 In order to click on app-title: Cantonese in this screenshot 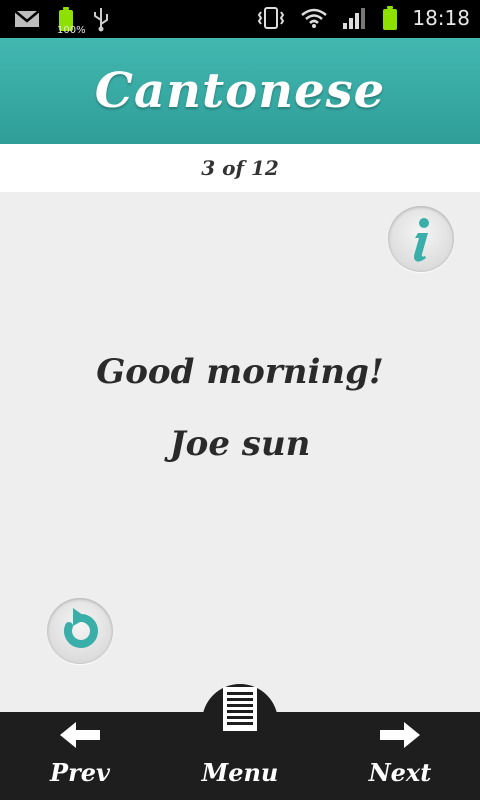, I will do `click(240, 91)`.